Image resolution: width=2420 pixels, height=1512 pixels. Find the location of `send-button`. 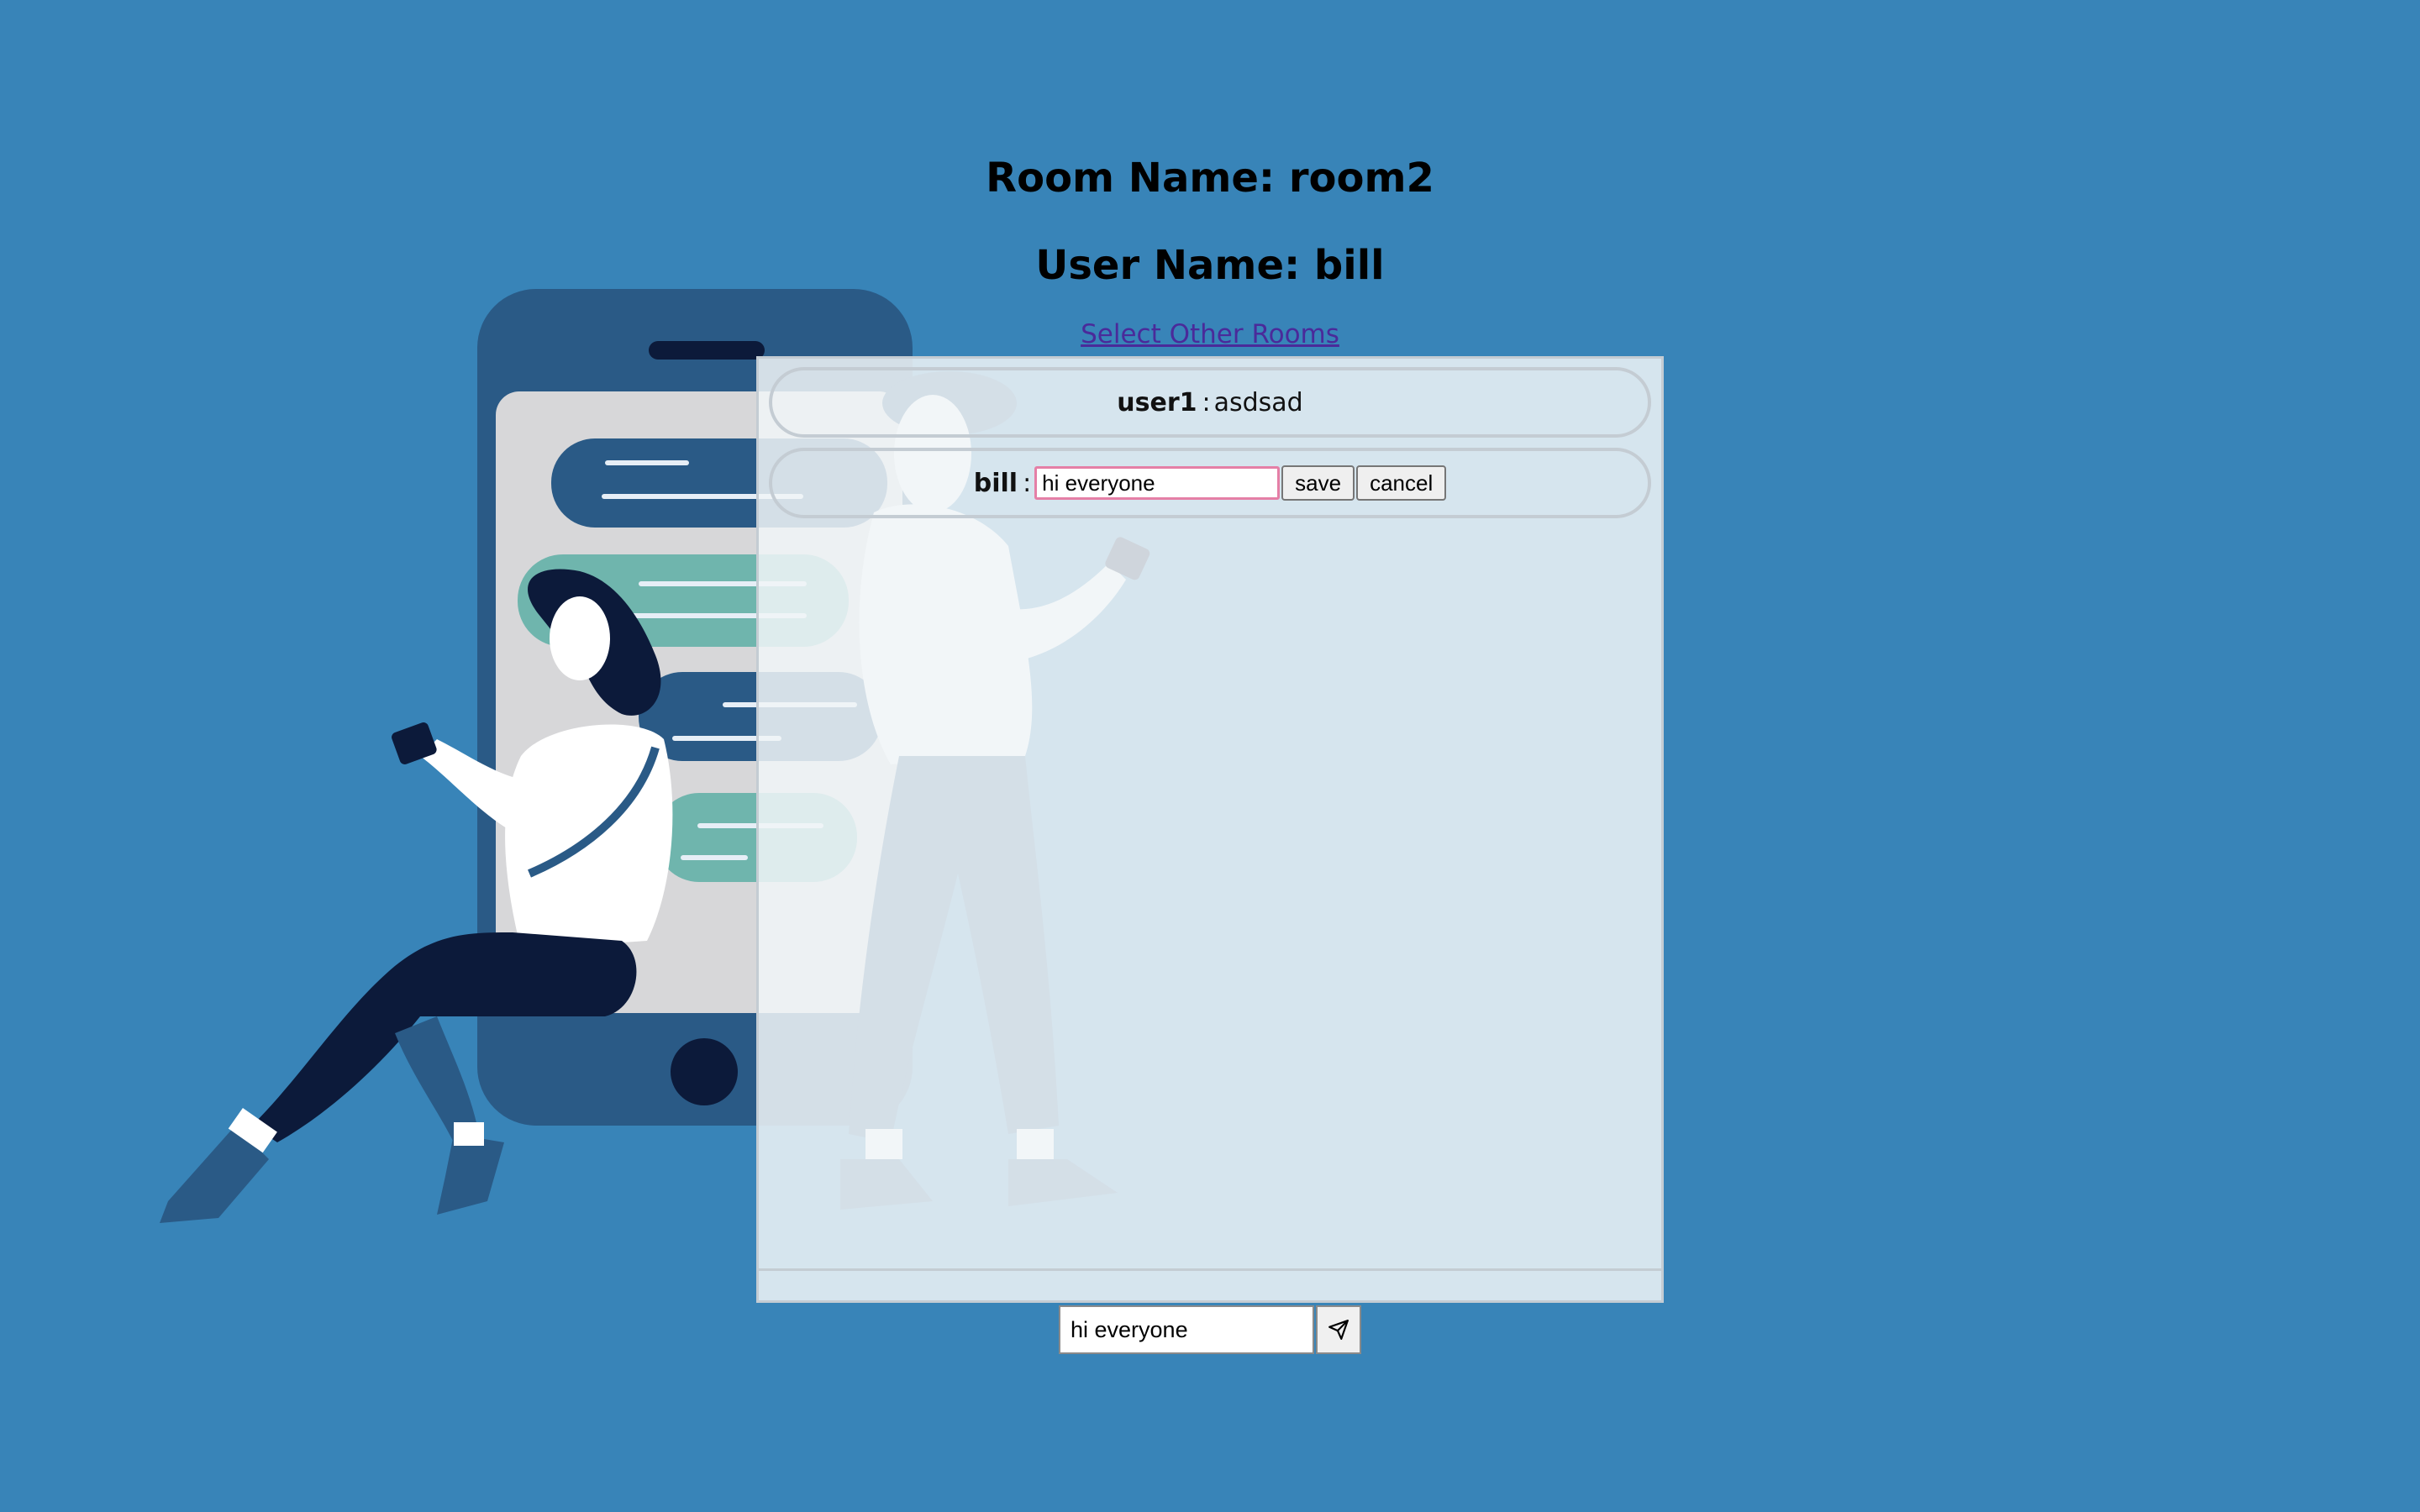

send-button is located at coordinates (1338, 1329).